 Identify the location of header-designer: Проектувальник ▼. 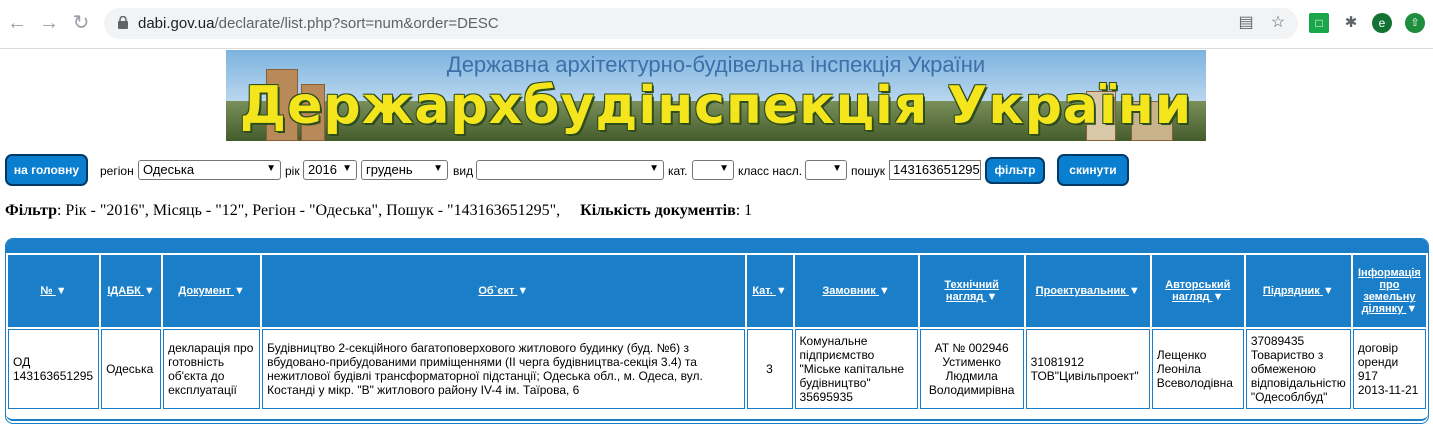
(1087, 291).